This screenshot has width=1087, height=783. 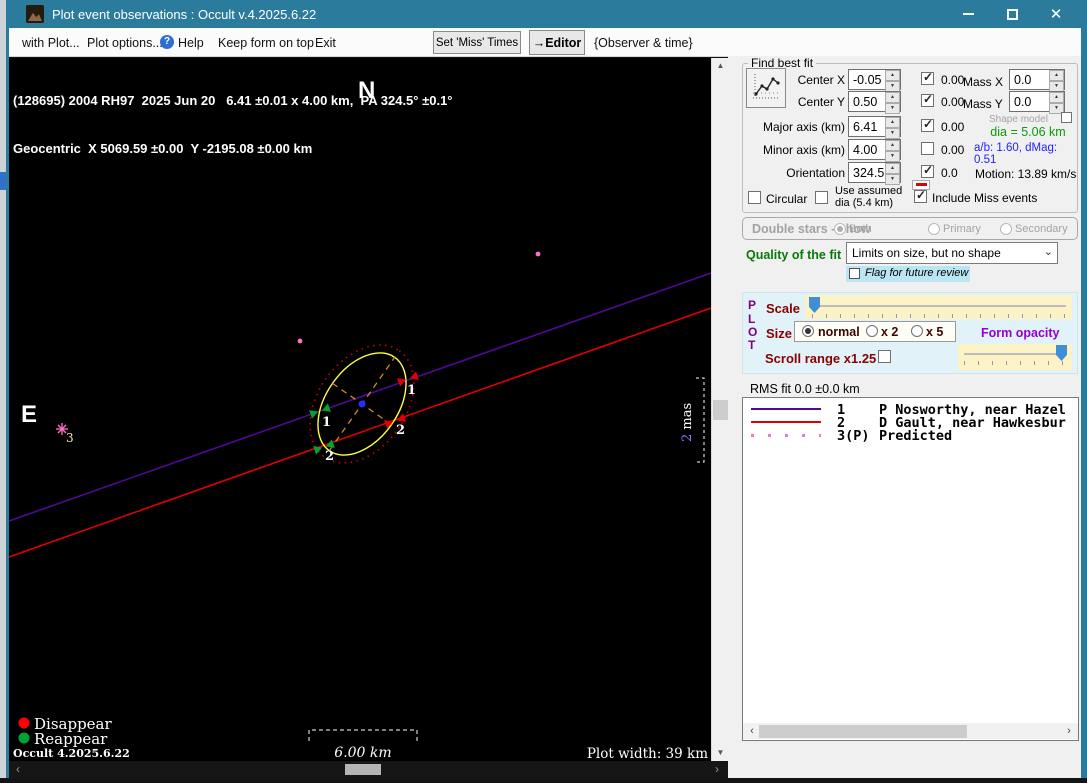 I want to click on plot-vertical-scrollbar: ▲ ▼, so click(x=719, y=409).